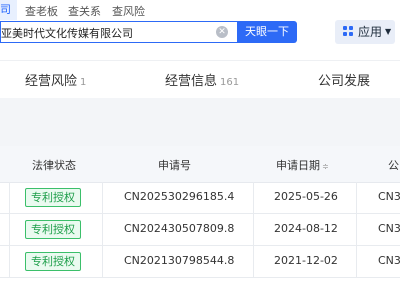 The width and height of the screenshot is (400, 300). Describe the element at coordinates (128, 11) in the screenshot. I see `tab-risk: 查风险` at that location.